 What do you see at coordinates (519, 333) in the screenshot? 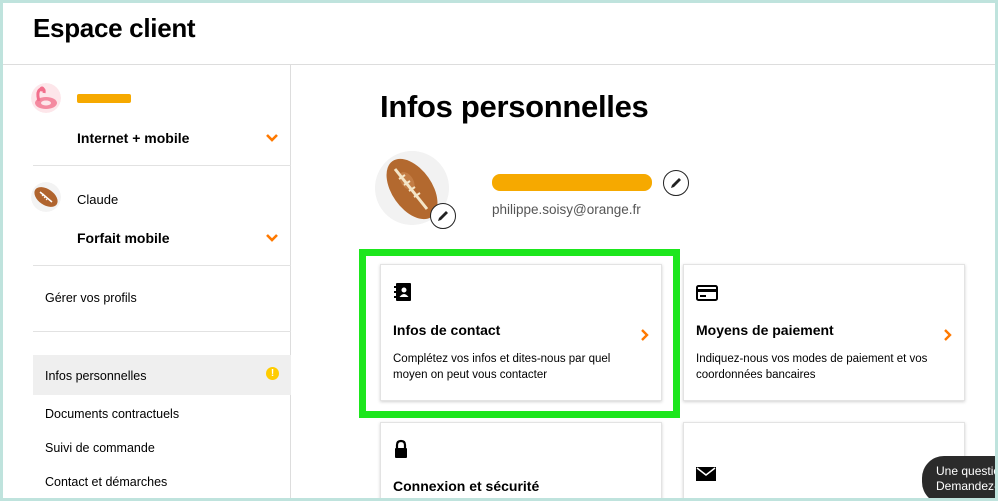
I see `highlight-box` at bounding box center [519, 333].